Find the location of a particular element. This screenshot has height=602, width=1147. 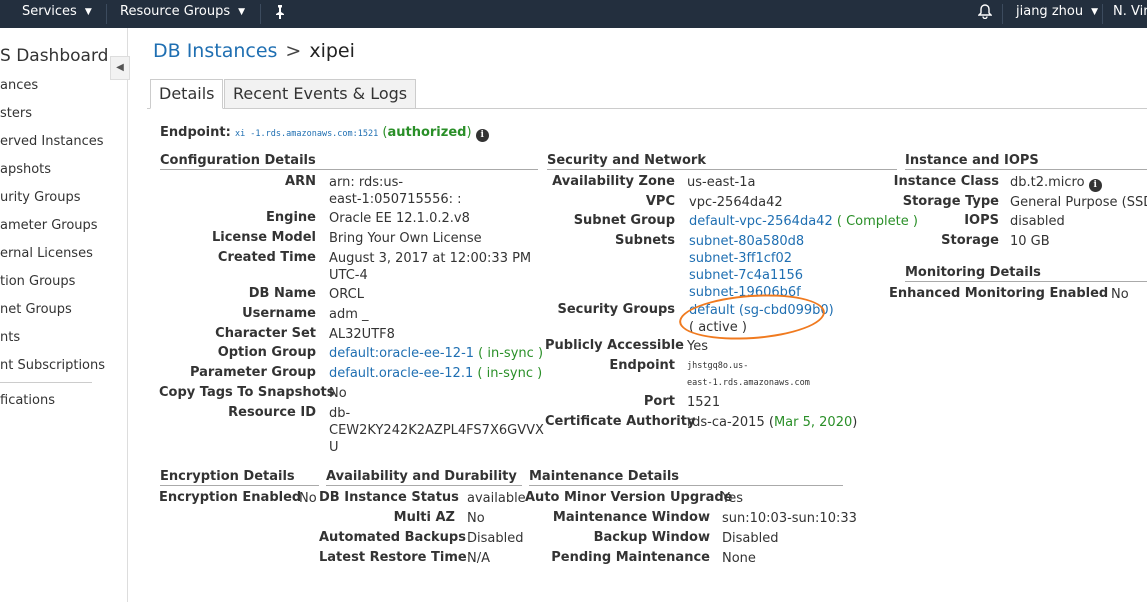

option-group-link: default:oracle-ee-12-1 is located at coordinates (401, 353).